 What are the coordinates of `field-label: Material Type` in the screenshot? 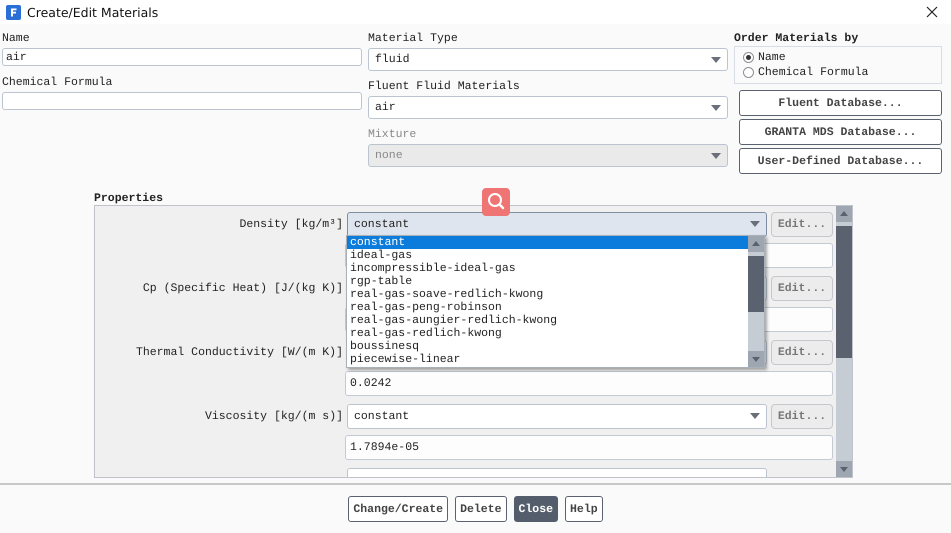 It's located at (413, 39).